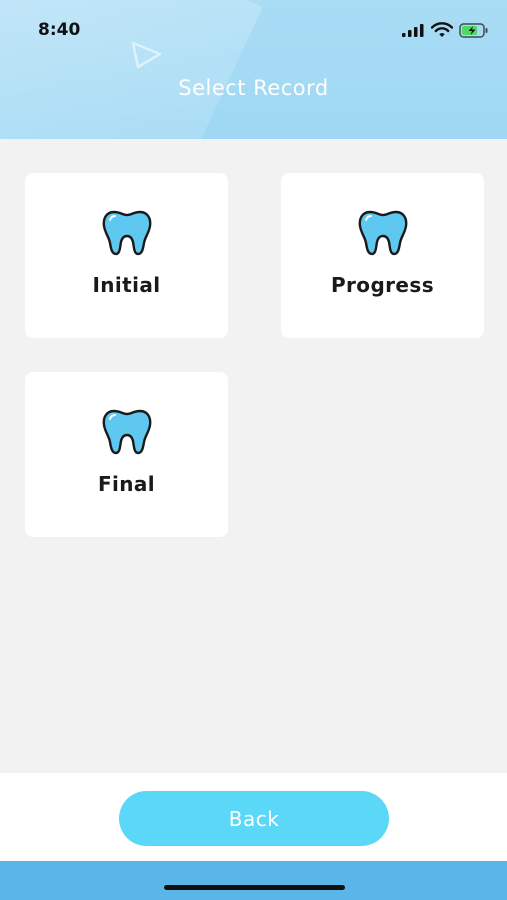  What do you see at coordinates (442, 29) in the screenshot?
I see `wifi-icon` at bounding box center [442, 29].